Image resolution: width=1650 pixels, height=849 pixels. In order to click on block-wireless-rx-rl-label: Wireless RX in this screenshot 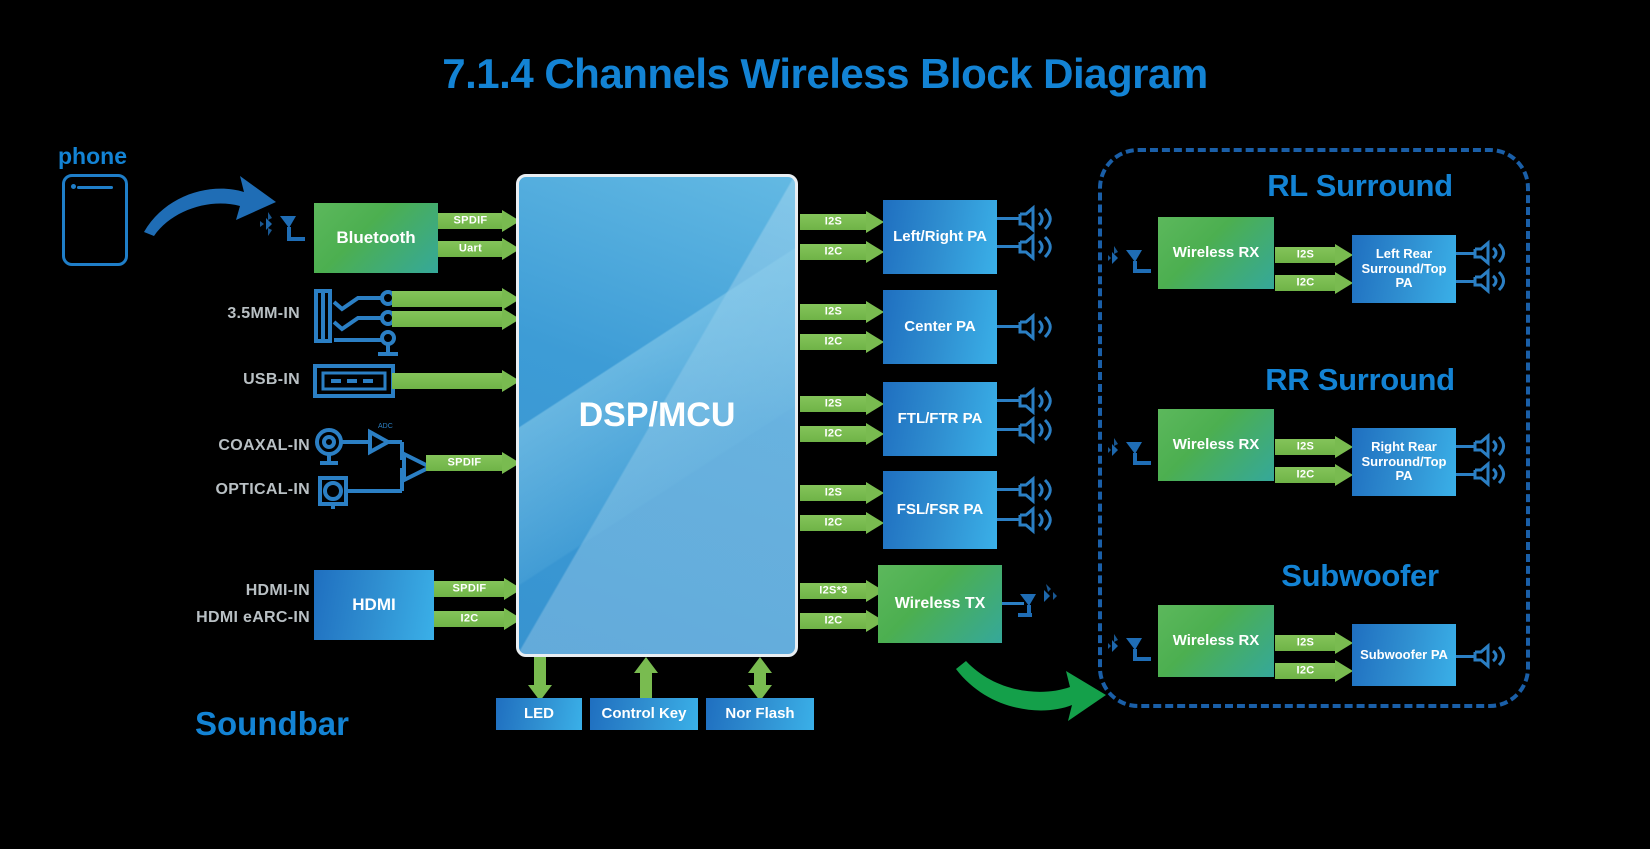, I will do `click(1216, 253)`.